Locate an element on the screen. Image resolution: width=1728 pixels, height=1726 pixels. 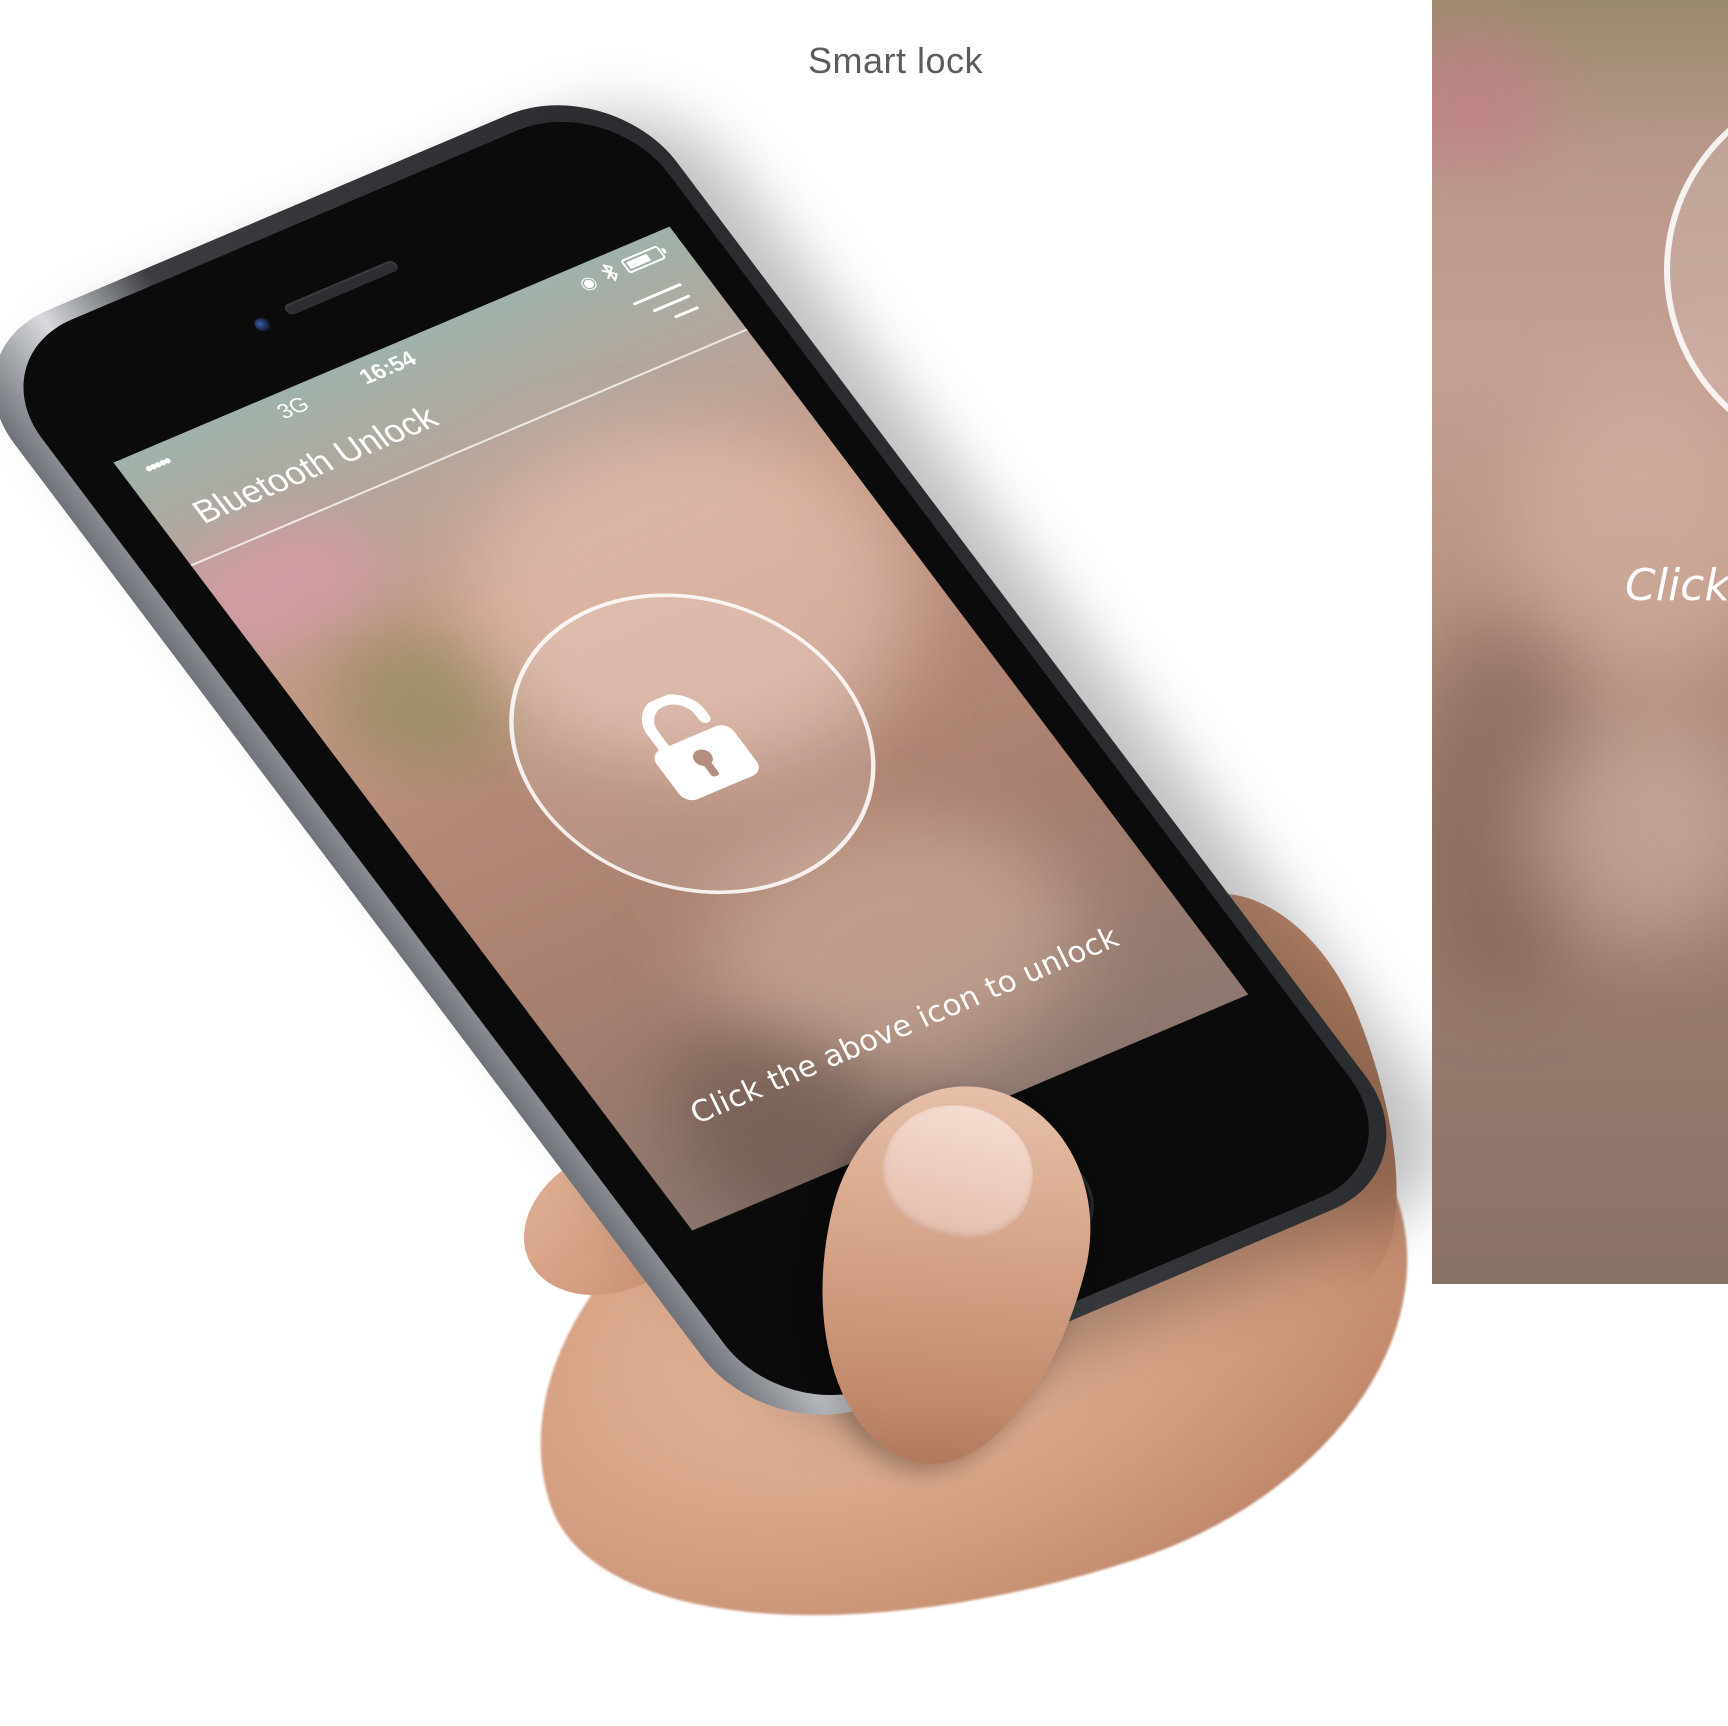
thumbnail-nail is located at coordinates (958, 1171).